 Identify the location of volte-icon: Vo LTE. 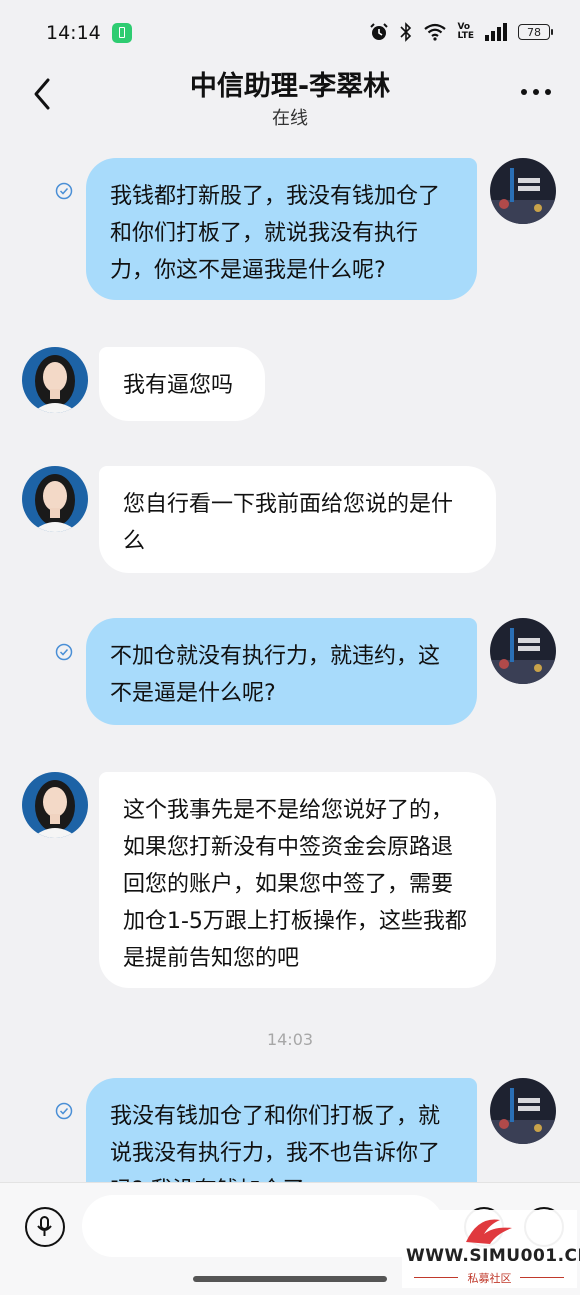
(465, 32).